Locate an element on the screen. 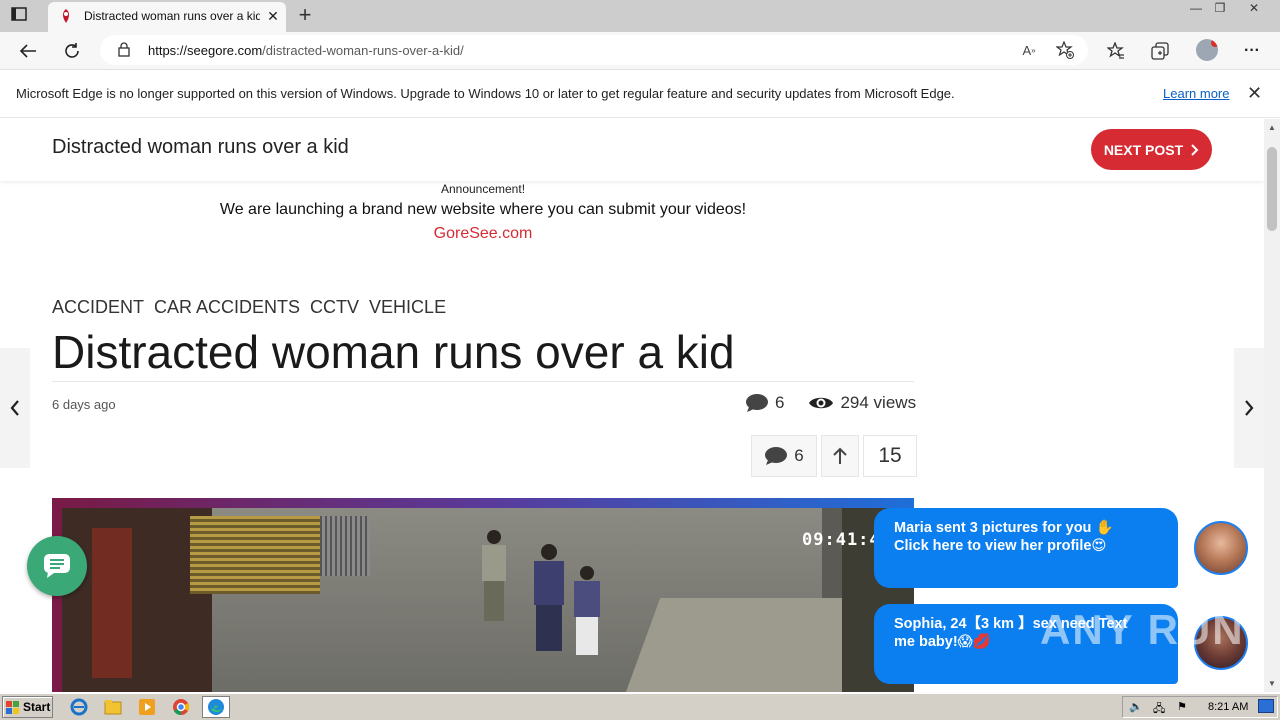 The width and height of the screenshot is (1280, 722). video-timestamp: 09:41:4 is located at coordinates (841, 540).